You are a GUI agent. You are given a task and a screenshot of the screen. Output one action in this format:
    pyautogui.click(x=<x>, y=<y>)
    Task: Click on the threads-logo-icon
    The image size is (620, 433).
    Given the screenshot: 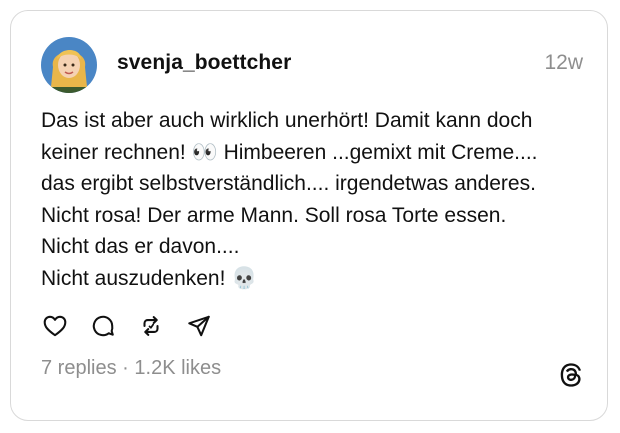 What is the action you would take?
    pyautogui.click(x=571, y=375)
    